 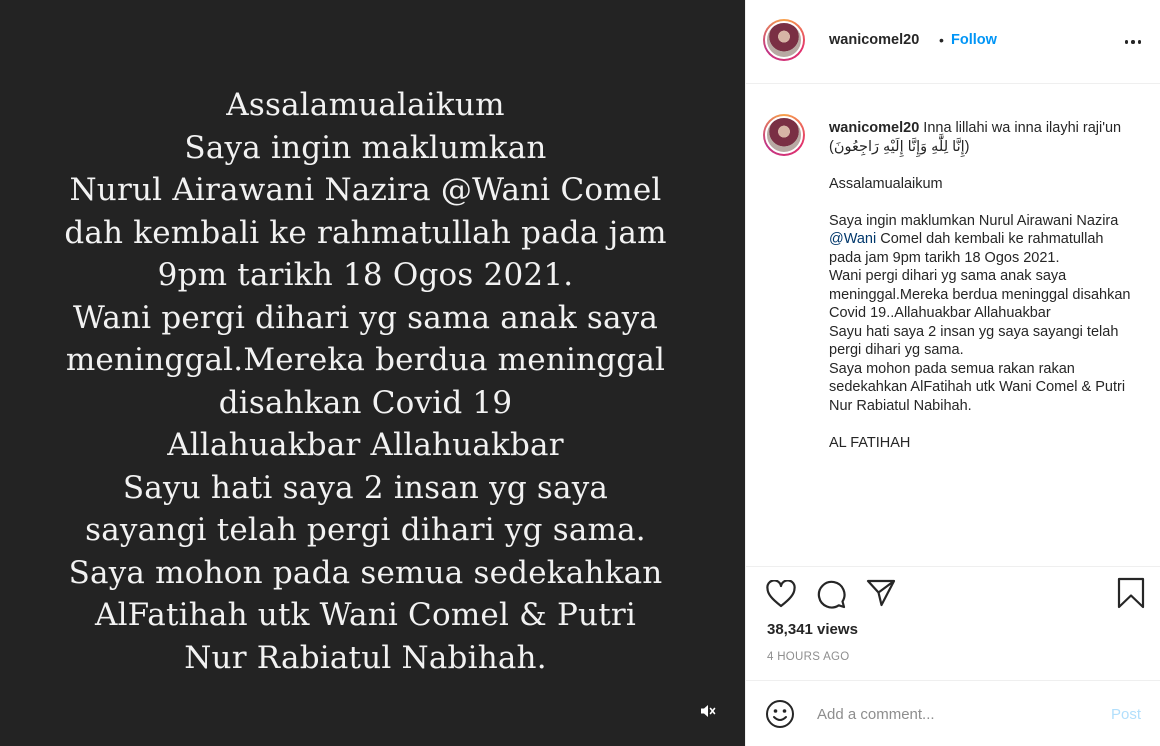 I want to click on paper-plane-icon, so click(x=881, y=593).